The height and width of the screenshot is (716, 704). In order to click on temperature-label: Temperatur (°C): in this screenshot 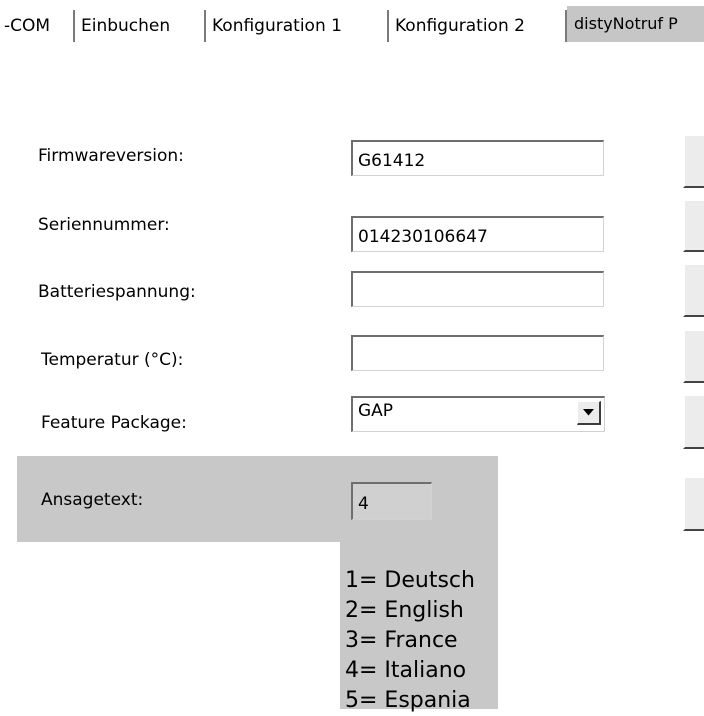, I will do `click(112, 360)`.